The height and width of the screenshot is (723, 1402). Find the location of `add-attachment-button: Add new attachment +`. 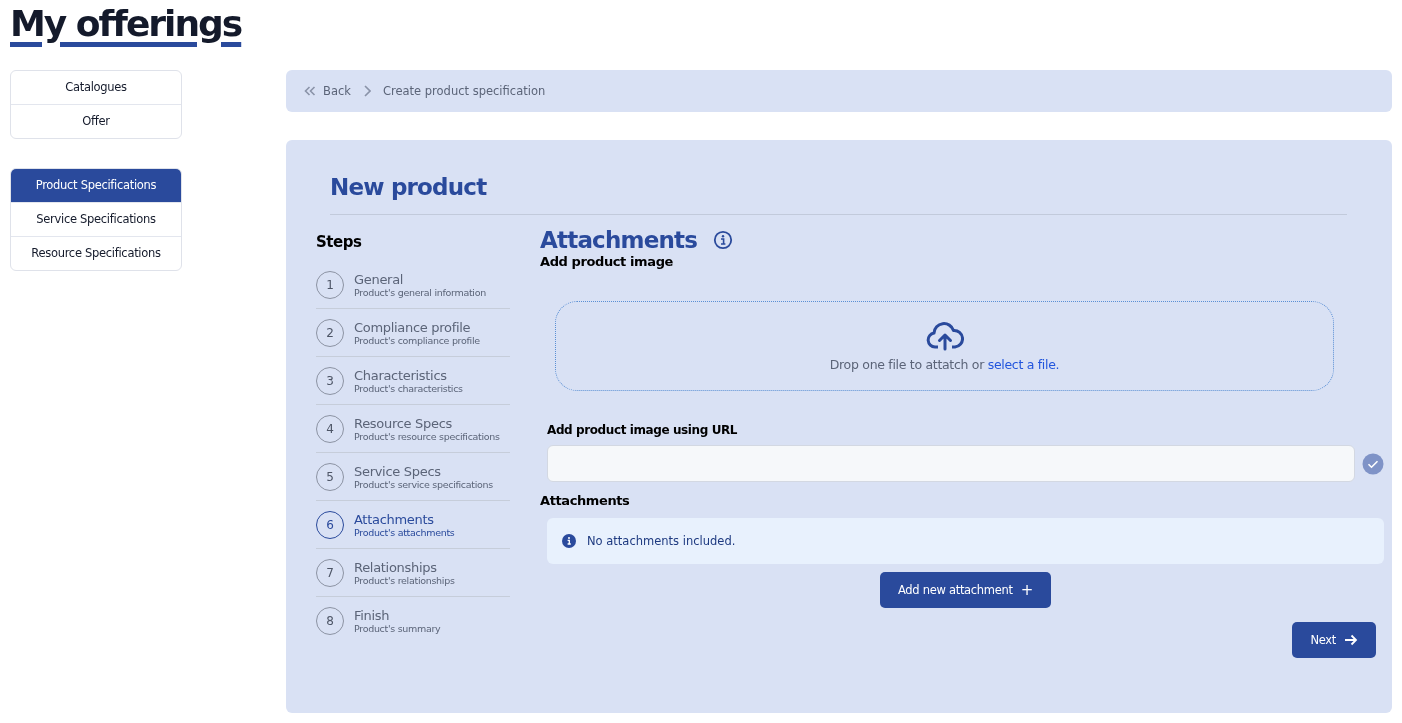

add-attachment-button: Add new attachment + is located at coordinates (965, 590).